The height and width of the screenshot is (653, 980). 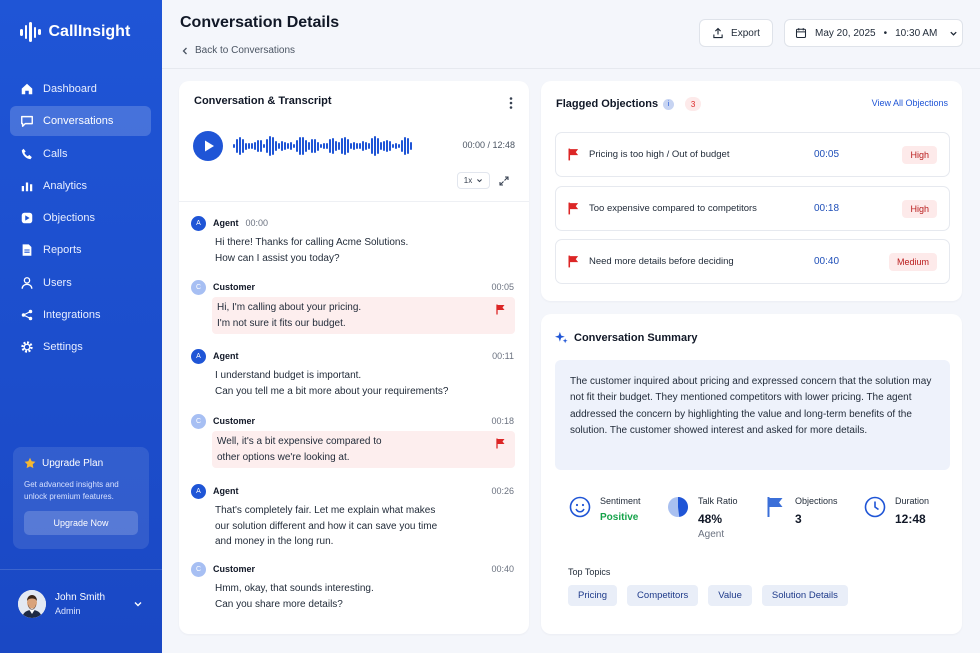 What do you see at coordinates (184, 50) in the screenshot?
I see `chevron-left-icon` at bounding box center [184, 50].